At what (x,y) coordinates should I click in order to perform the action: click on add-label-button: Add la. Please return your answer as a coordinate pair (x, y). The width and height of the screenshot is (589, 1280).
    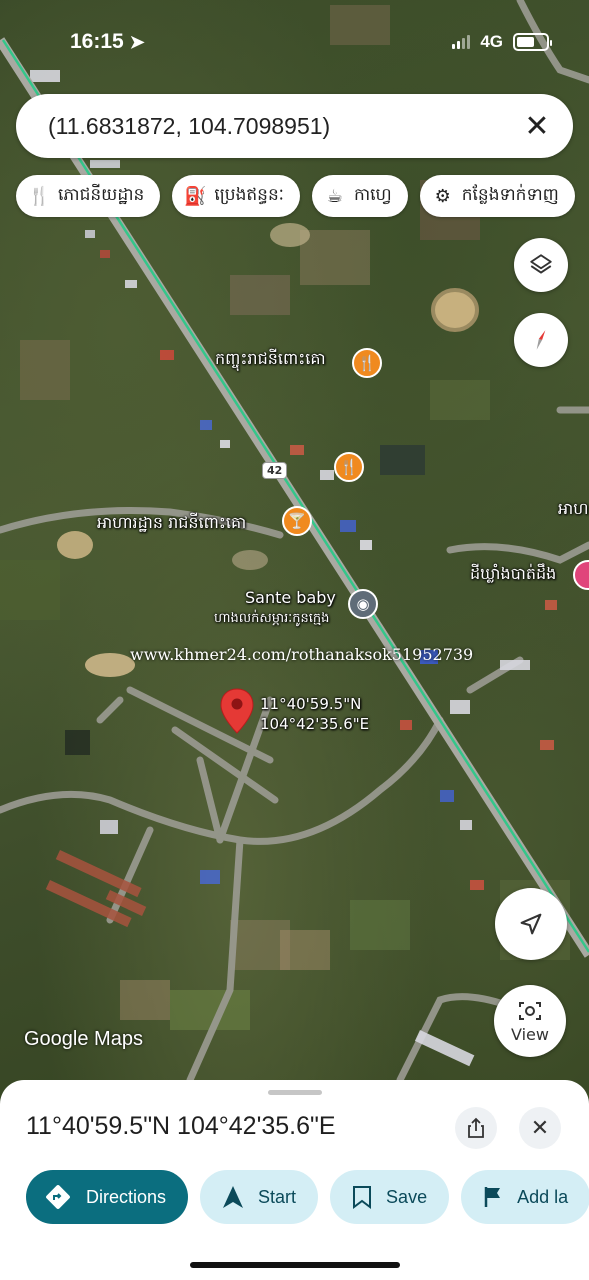
    Looking at the image, I should click on (525, 1197).